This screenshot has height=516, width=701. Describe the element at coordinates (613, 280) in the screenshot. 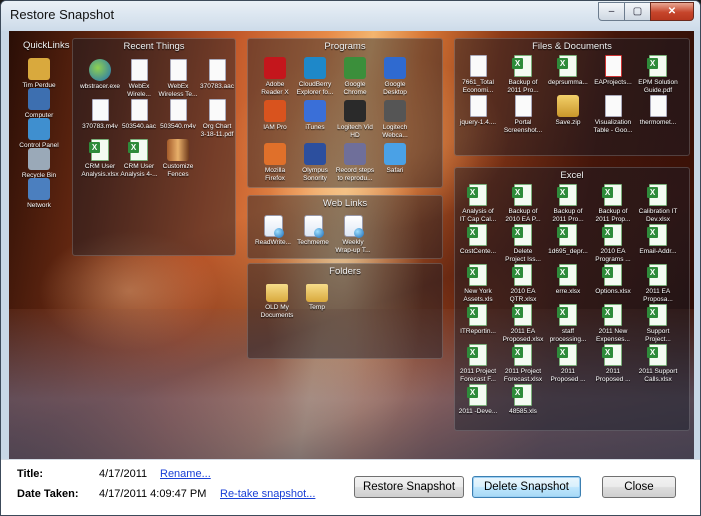

I see `excel-item-options-xlsx: Options.xlsx` at that location.